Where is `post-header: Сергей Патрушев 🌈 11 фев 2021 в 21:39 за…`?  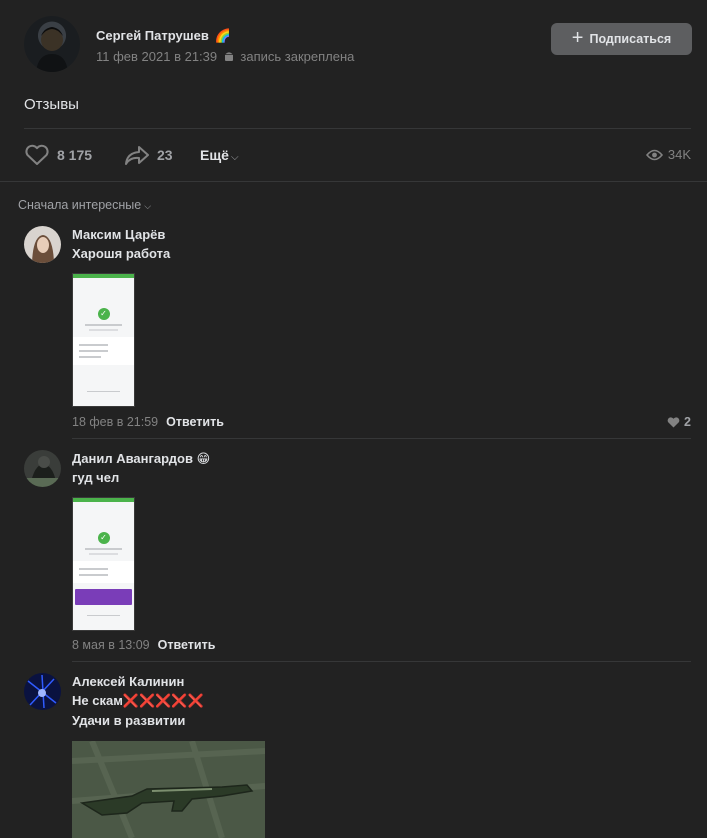 post-header: Сергей Патрушев 🌈 11 фев 2021 в 21:39 за… is located at coordinates (353, 45).